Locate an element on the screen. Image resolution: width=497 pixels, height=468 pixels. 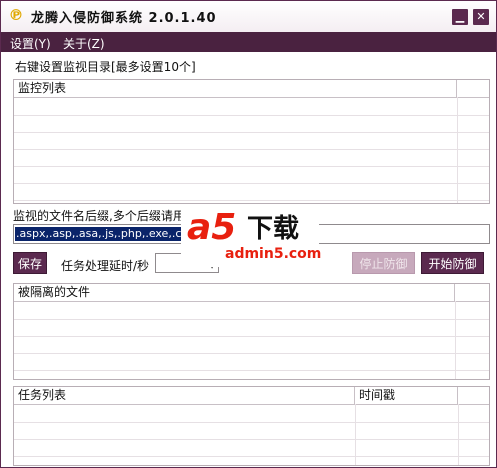
task-list-header: 任务列表 时间戳 is located at coordinates (251, 396).